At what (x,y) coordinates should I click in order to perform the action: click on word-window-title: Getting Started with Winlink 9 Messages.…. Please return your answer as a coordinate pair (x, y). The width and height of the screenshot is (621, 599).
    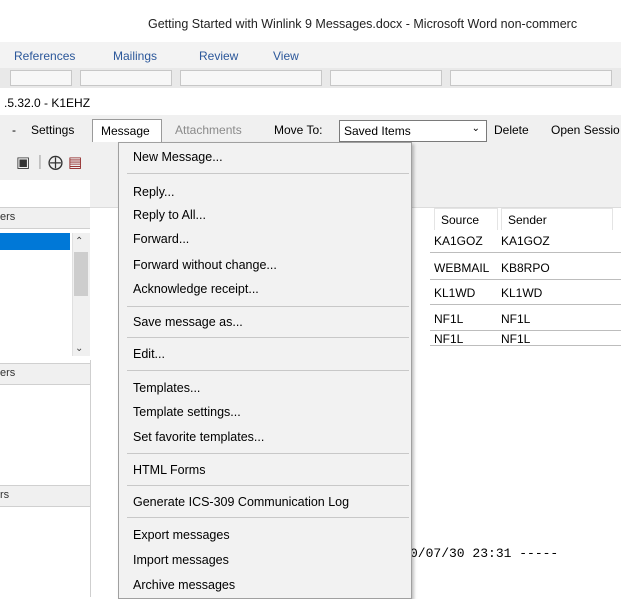
    Looking at the image, I should click on (363, 24).